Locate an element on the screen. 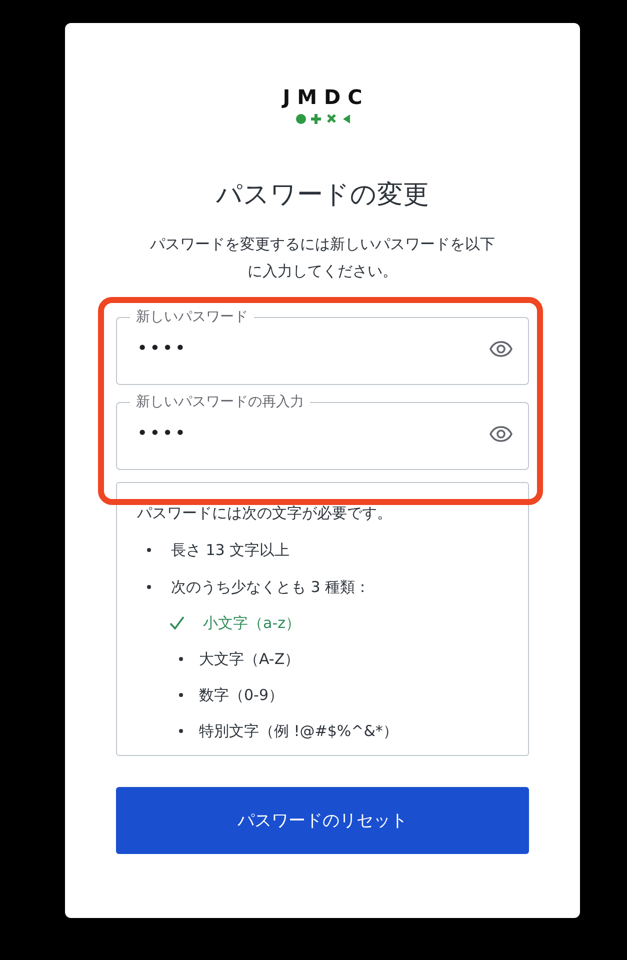  requirement-text: 大文字（A-Z） is located at coordinates (249, 659).